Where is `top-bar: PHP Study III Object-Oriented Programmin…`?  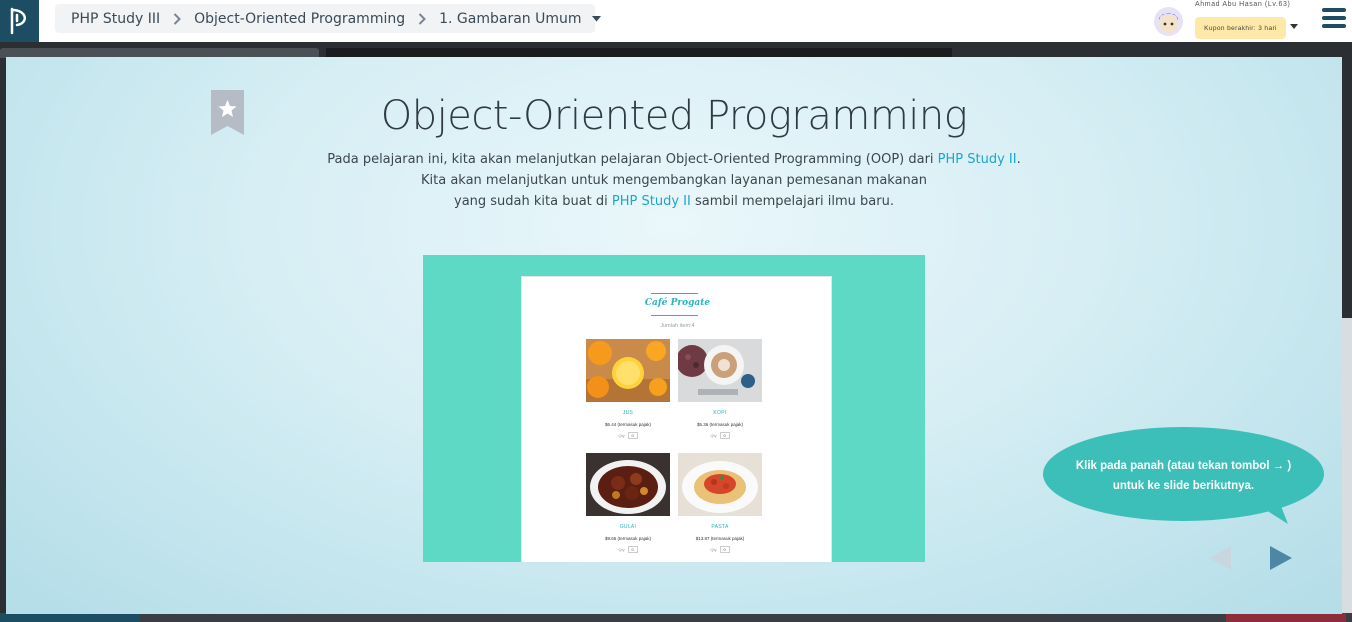 top-bar: PHP Study III Object-Oriented Programmin… is located at coordinates (676, 21).